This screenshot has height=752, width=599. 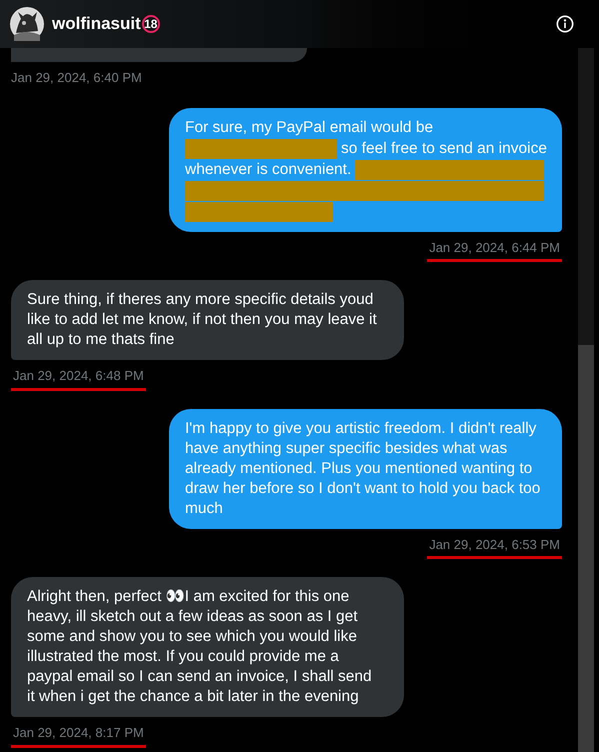 I want to click on timestamp: Jan 29, 2024, 6:40 PM, so click(x=76, y=78).